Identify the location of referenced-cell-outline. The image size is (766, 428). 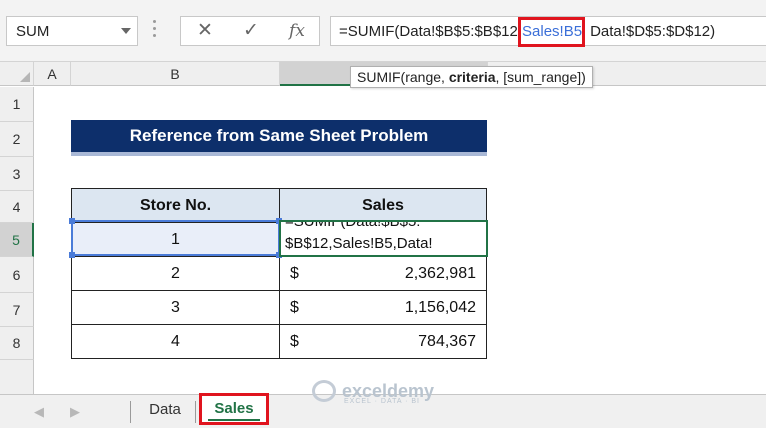
(175, 238).